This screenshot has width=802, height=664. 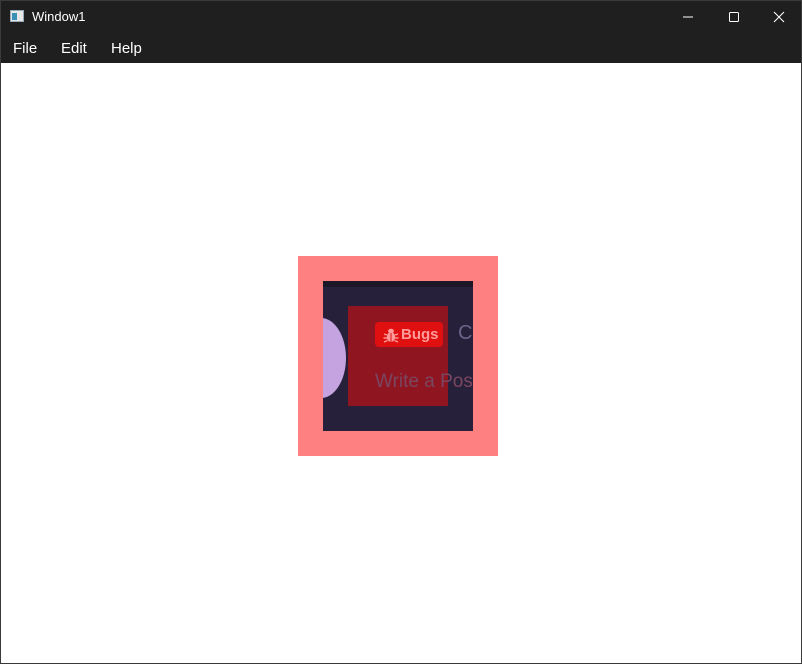 I want to click on debug-highlight-frame: Bugs C Write a Pos, so click(x=398, y=356).